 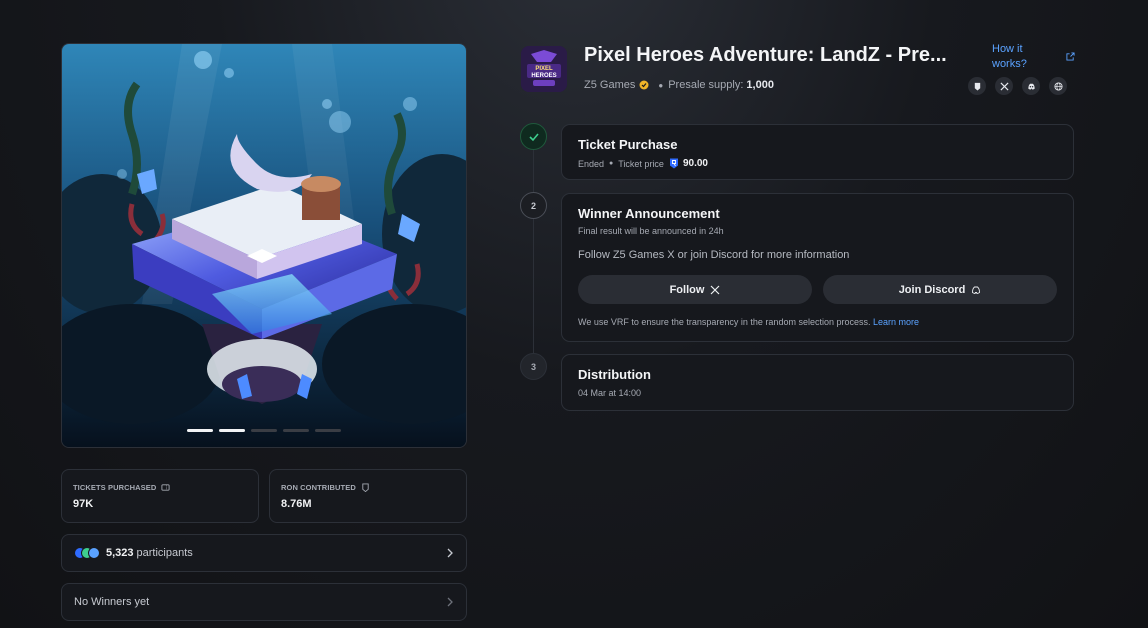 What do you see at coordinates (164, 553) in the screenshot?
I see `participants-label: participants` at bounding box center [164, 553].